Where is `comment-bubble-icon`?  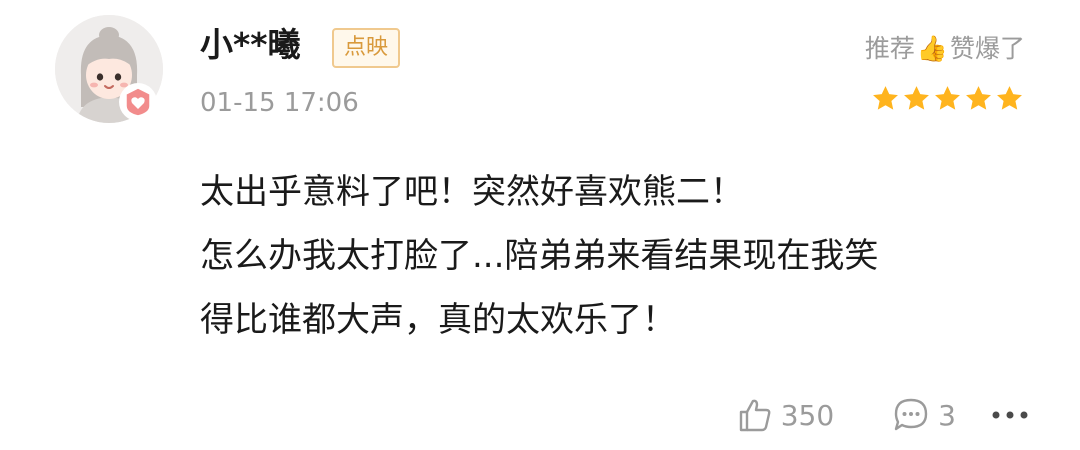
comment-bubble-icon is located at coordinates (911, 415).